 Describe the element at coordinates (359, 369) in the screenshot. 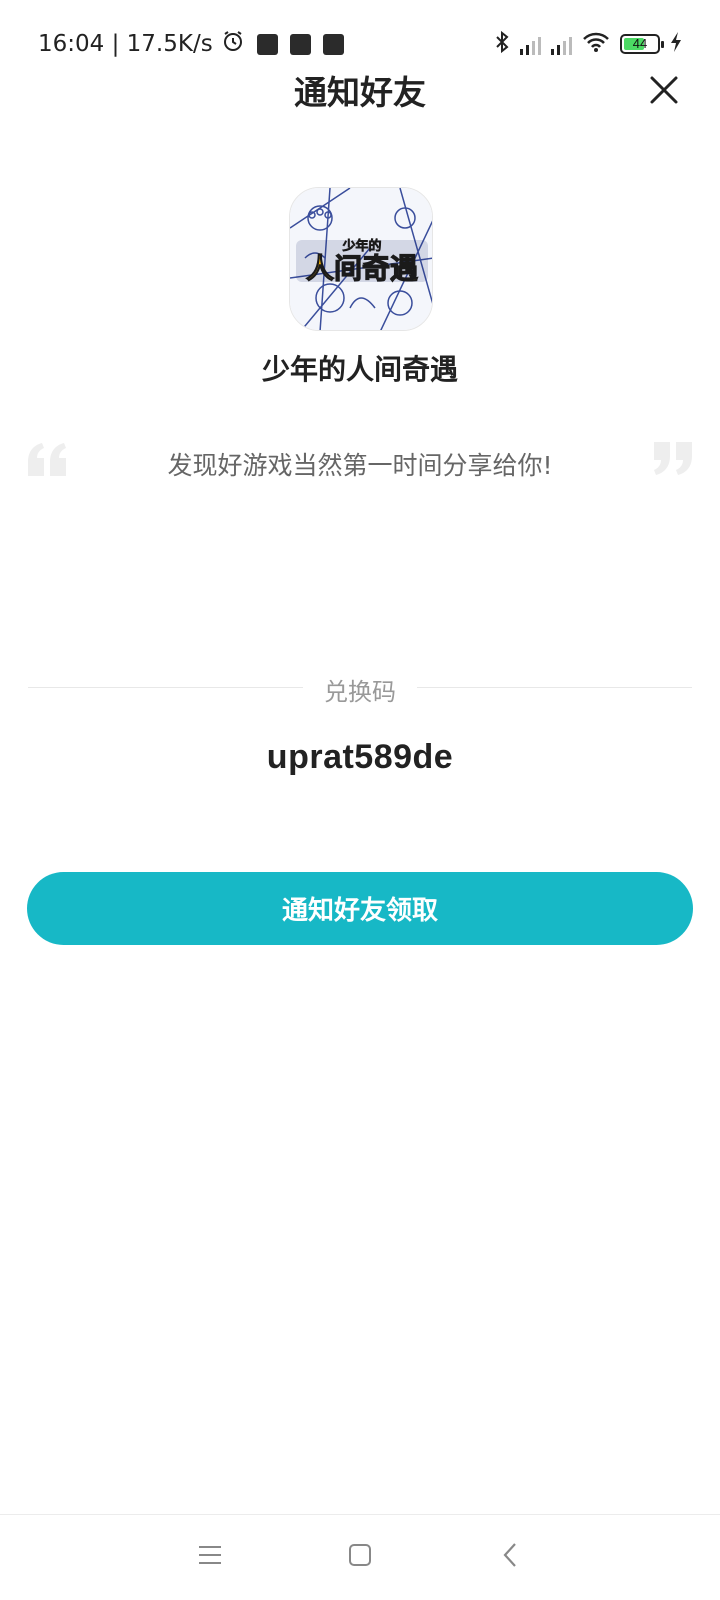

I see `app-name: 少年的人间奇遇` at that location.